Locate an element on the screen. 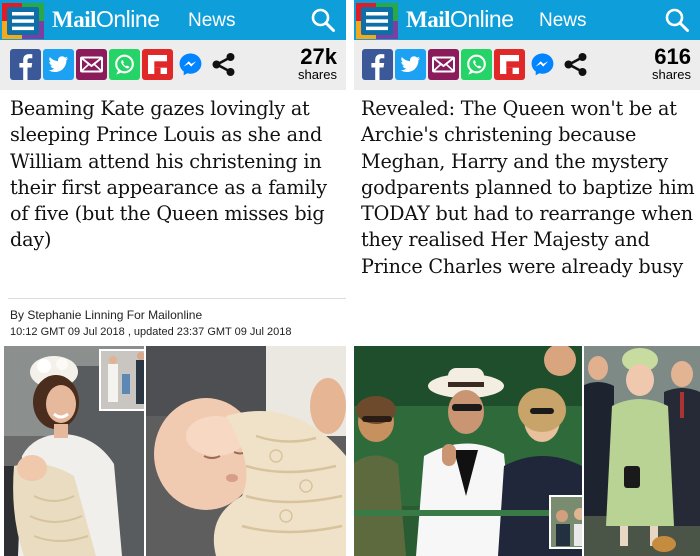 Image resolution: width=700 pixels, height=556 pixels. baby-photo-drawing is located at coordinates (246, 451).